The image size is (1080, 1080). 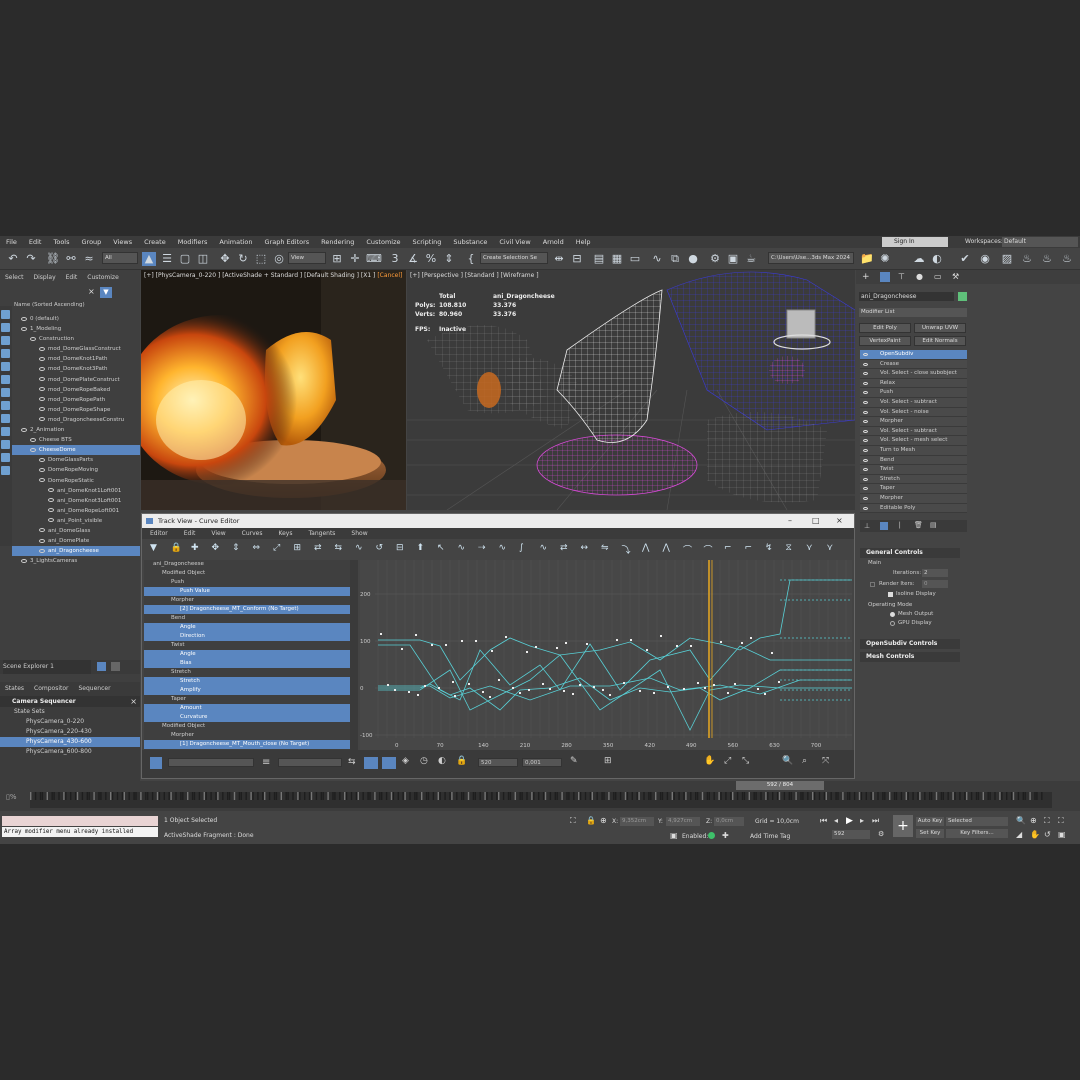 I want to click on tree-row: ani_DomeGlass, so click(x=76, y=531).